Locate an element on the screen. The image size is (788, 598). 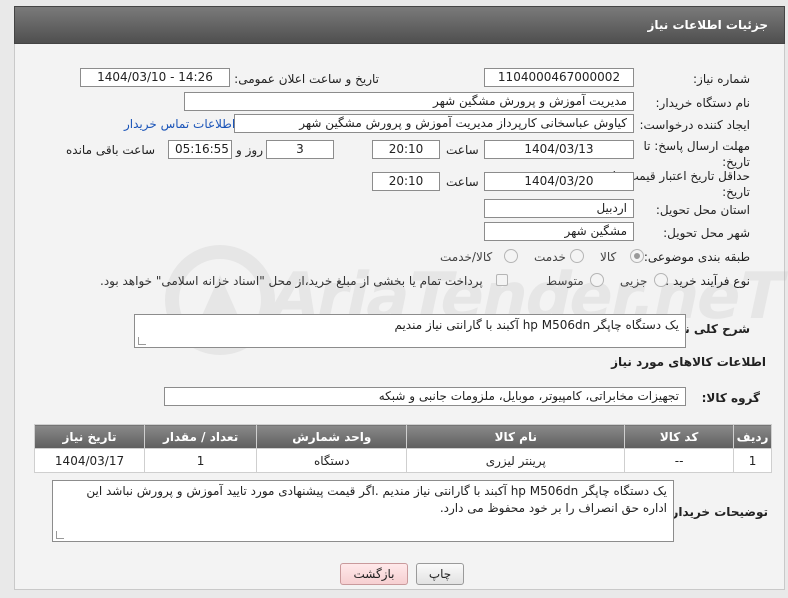
col-need-date: تاریخ نیاز is located at coordinates (89, 436).